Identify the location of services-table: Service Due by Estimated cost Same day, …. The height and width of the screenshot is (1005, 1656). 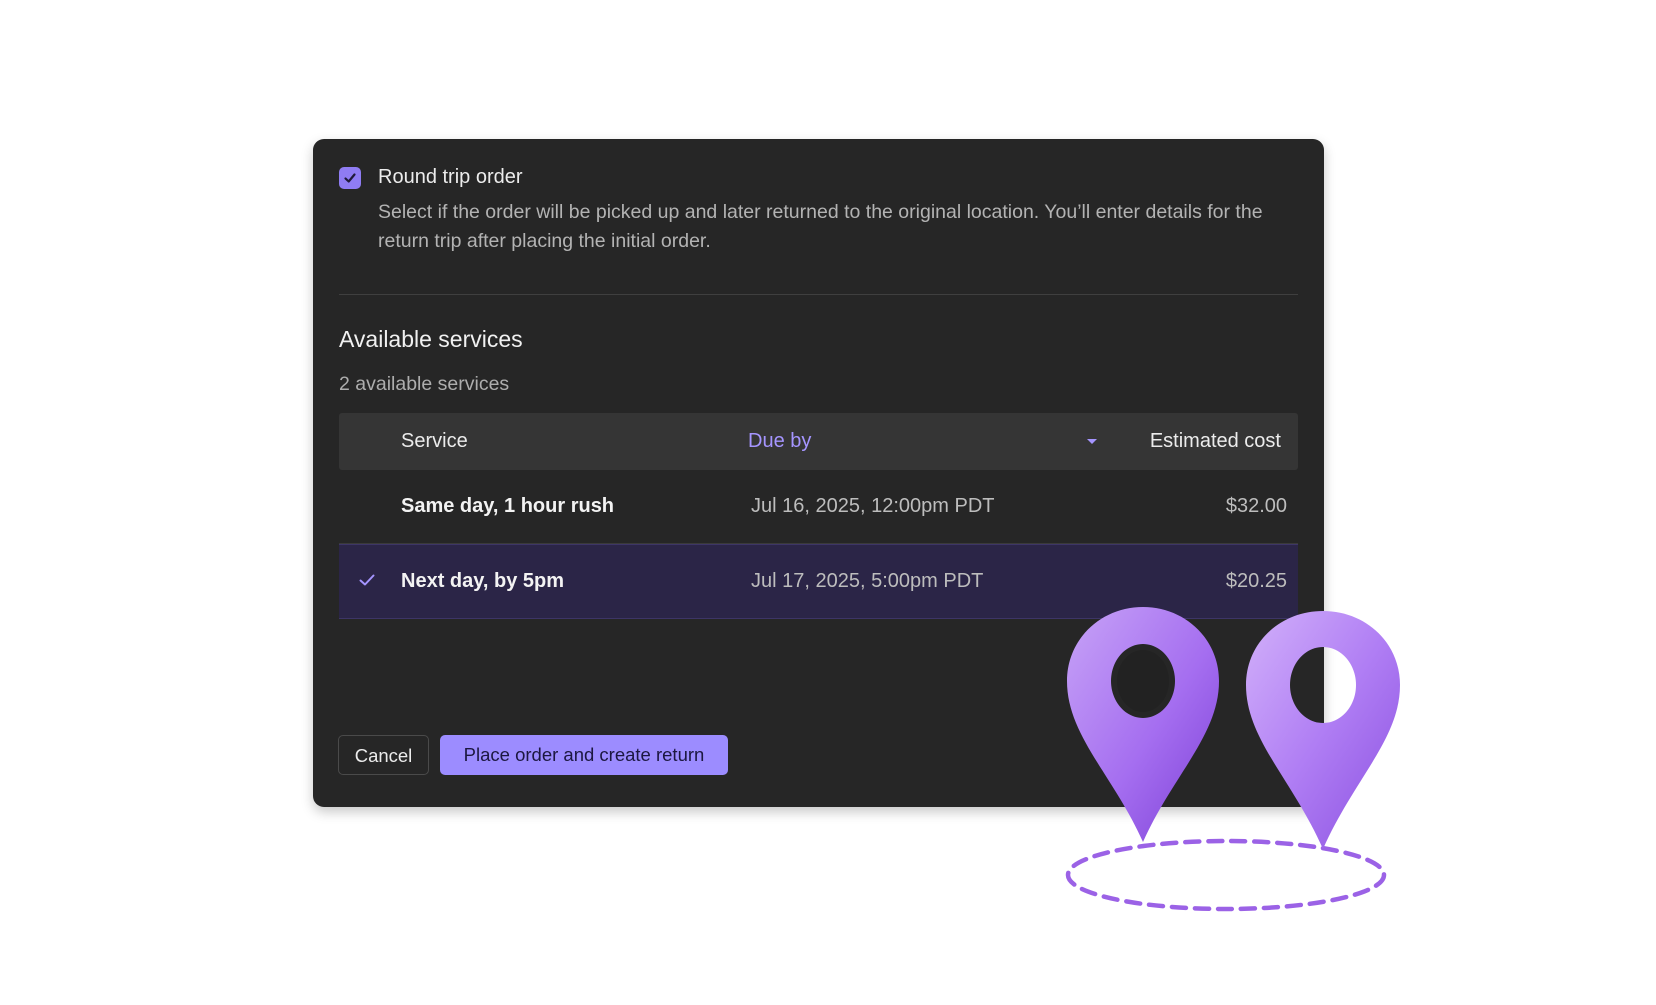
(818, 516).